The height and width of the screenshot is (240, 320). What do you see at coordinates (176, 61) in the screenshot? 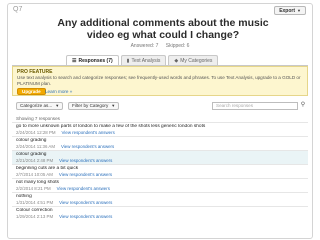
I see `tag-icon: ◆` at bounding box center [176, 61].